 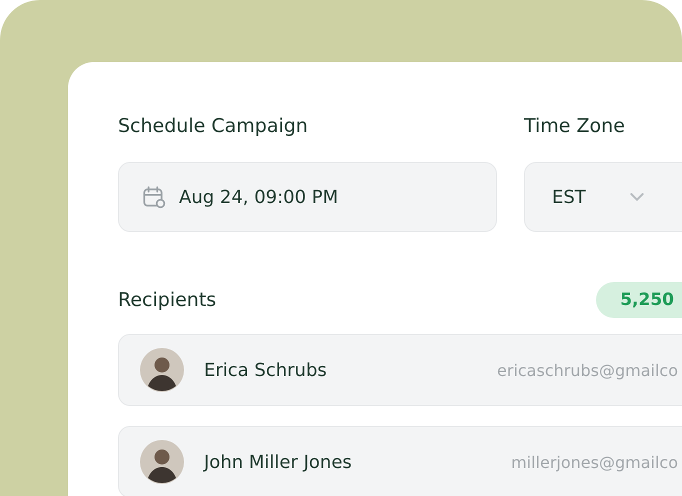 I want to click on recipient-row: Erica Schrubs ericaschrubs@gmailco, so click(x=400, y=370).